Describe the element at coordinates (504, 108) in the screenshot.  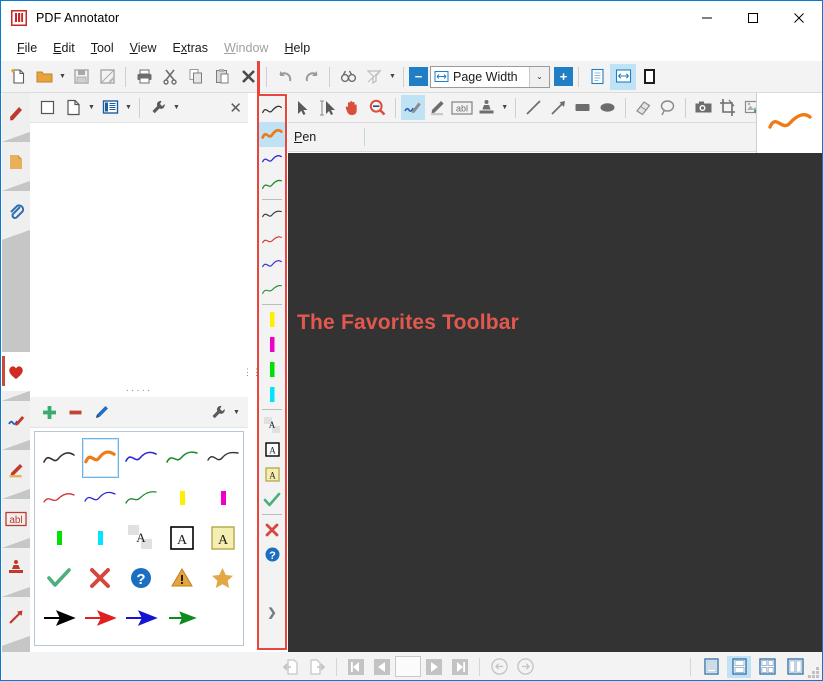
I see `stamp-dropdown-caret-icon: ▼` at that location.